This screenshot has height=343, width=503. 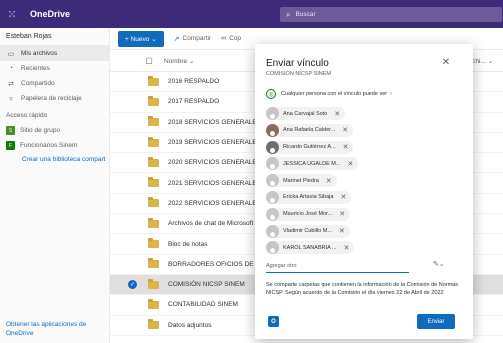 What do you see at coordinates (366, 231) in the screenshot?
I see `recipient-pill: Vladimir Cubillo M... ✕` at bounding box center [366, 231].